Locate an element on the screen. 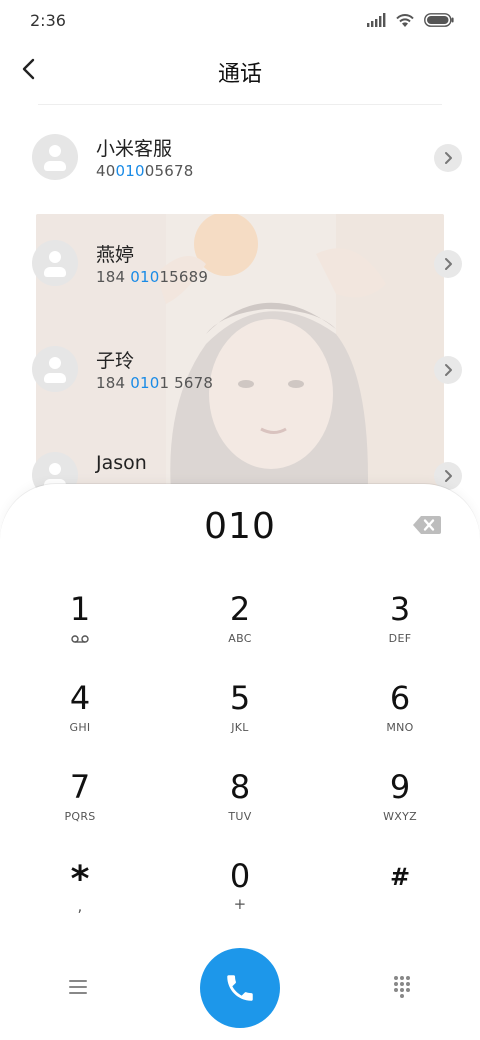 This screenshot has height=1040, width=480. key-3: 3 DEF is located at coordinates (400, 620).